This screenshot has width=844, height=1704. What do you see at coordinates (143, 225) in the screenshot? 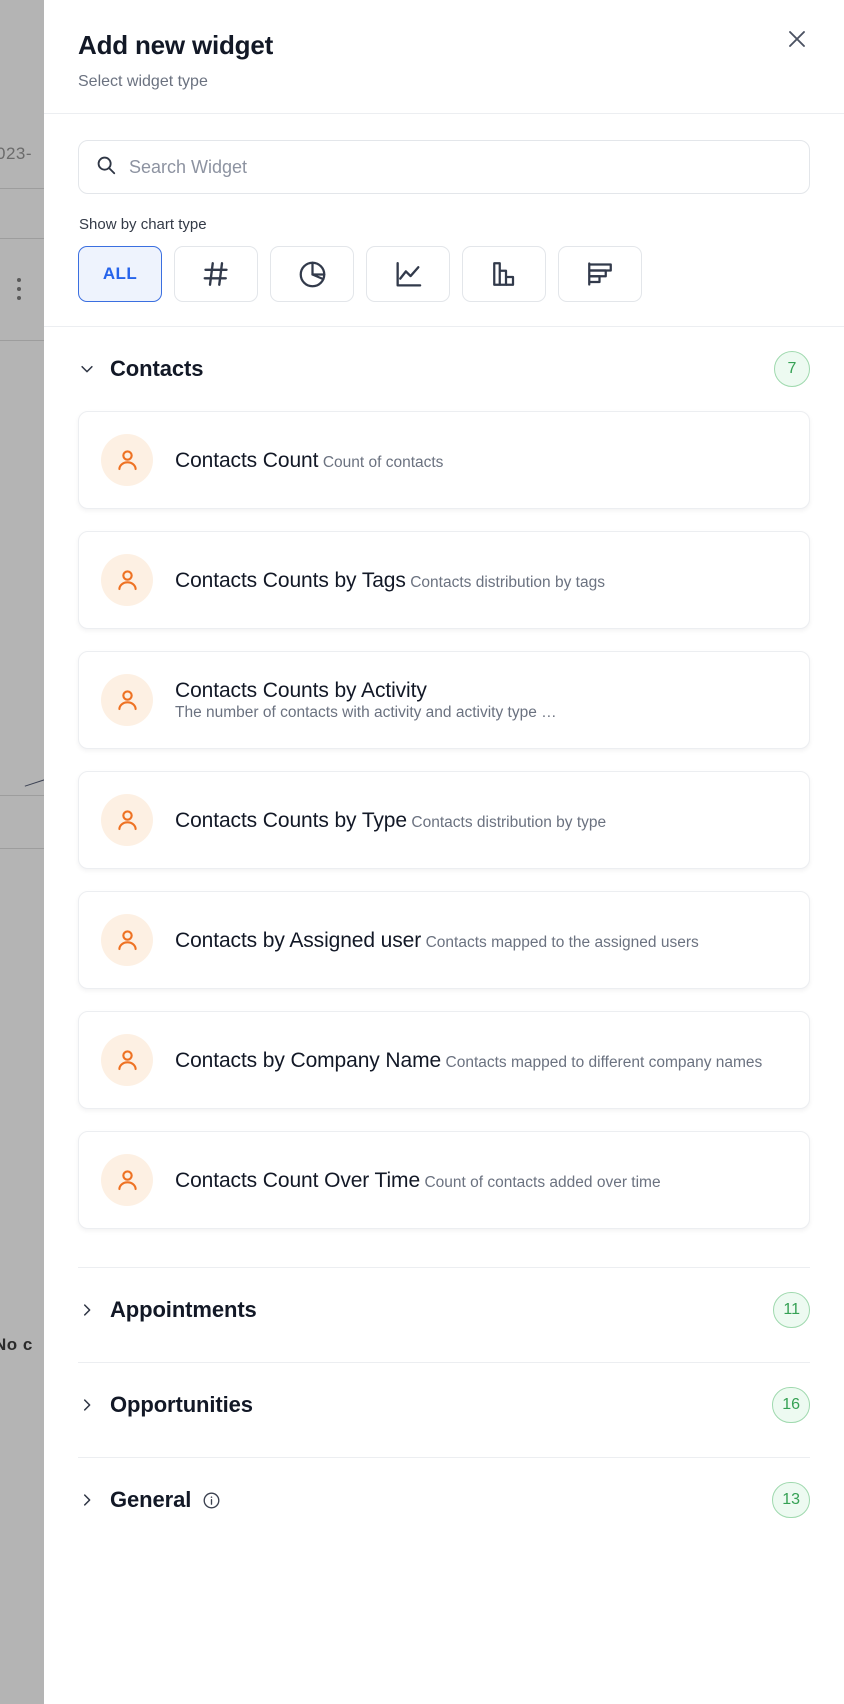
I see `chart-type-filter-label: Show by chart type` at bounding box center [143, 225].